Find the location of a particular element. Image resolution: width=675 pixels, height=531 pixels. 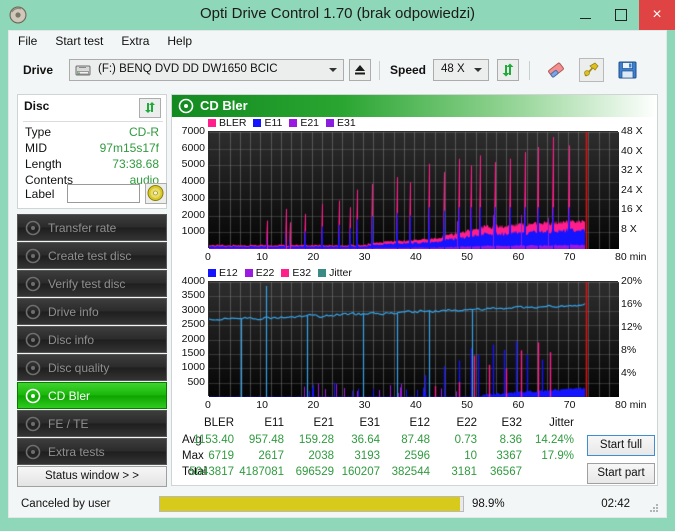

chart-plot-area-bottom is located at coordinates (413, 339).